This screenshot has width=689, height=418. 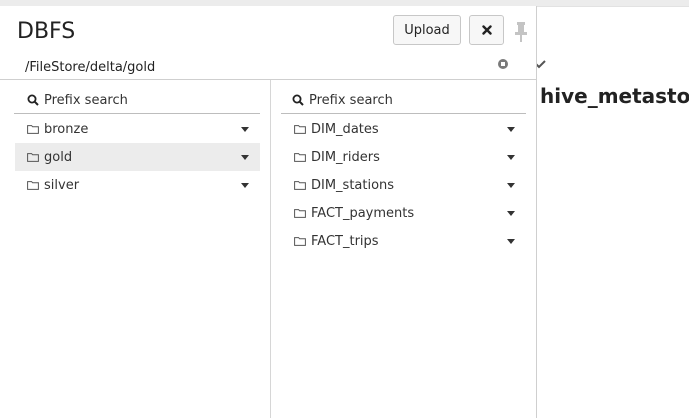 I want to click on folder-item-dim-dates: DIM_dates, so click(x=404, y=129).